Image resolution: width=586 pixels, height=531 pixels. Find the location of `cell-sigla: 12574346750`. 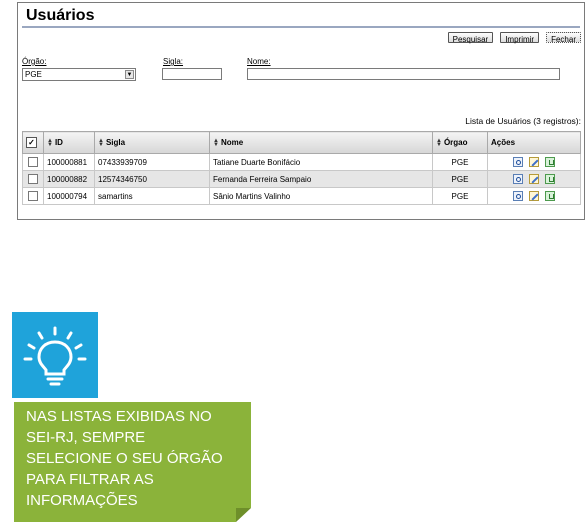

cell-sigla: 12574346750 is located at coordinates (152, 179).